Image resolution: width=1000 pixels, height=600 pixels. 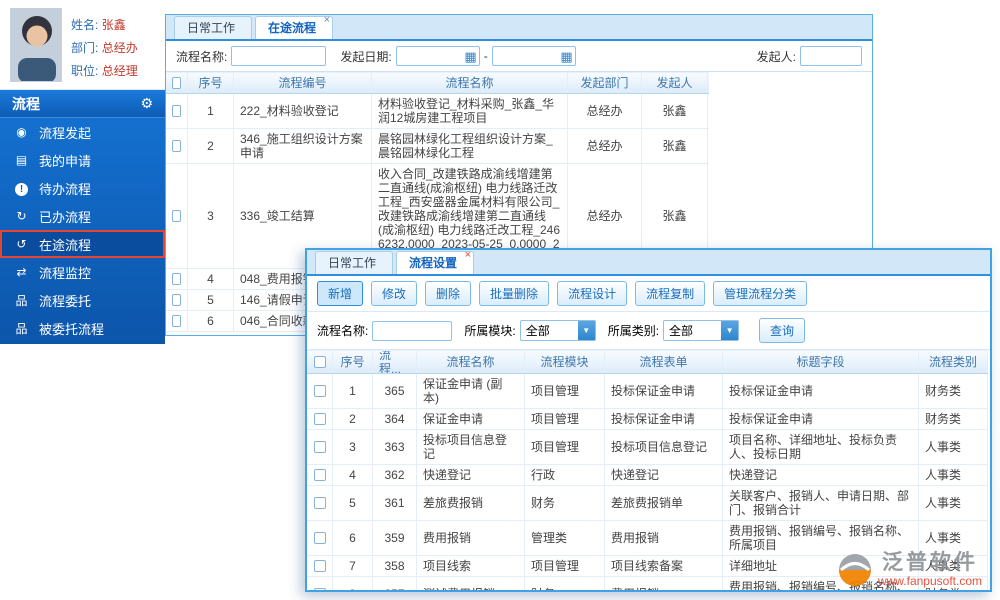 I want to click on cell-no: 7, so click(x=353, y=566).